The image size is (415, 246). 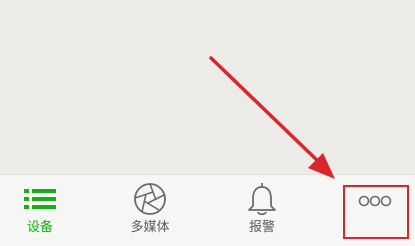 What do you see at coordinates (39, 227) in the screenshot?
I see `tab-devices-label: 设备` at bounding box center [39, 227].